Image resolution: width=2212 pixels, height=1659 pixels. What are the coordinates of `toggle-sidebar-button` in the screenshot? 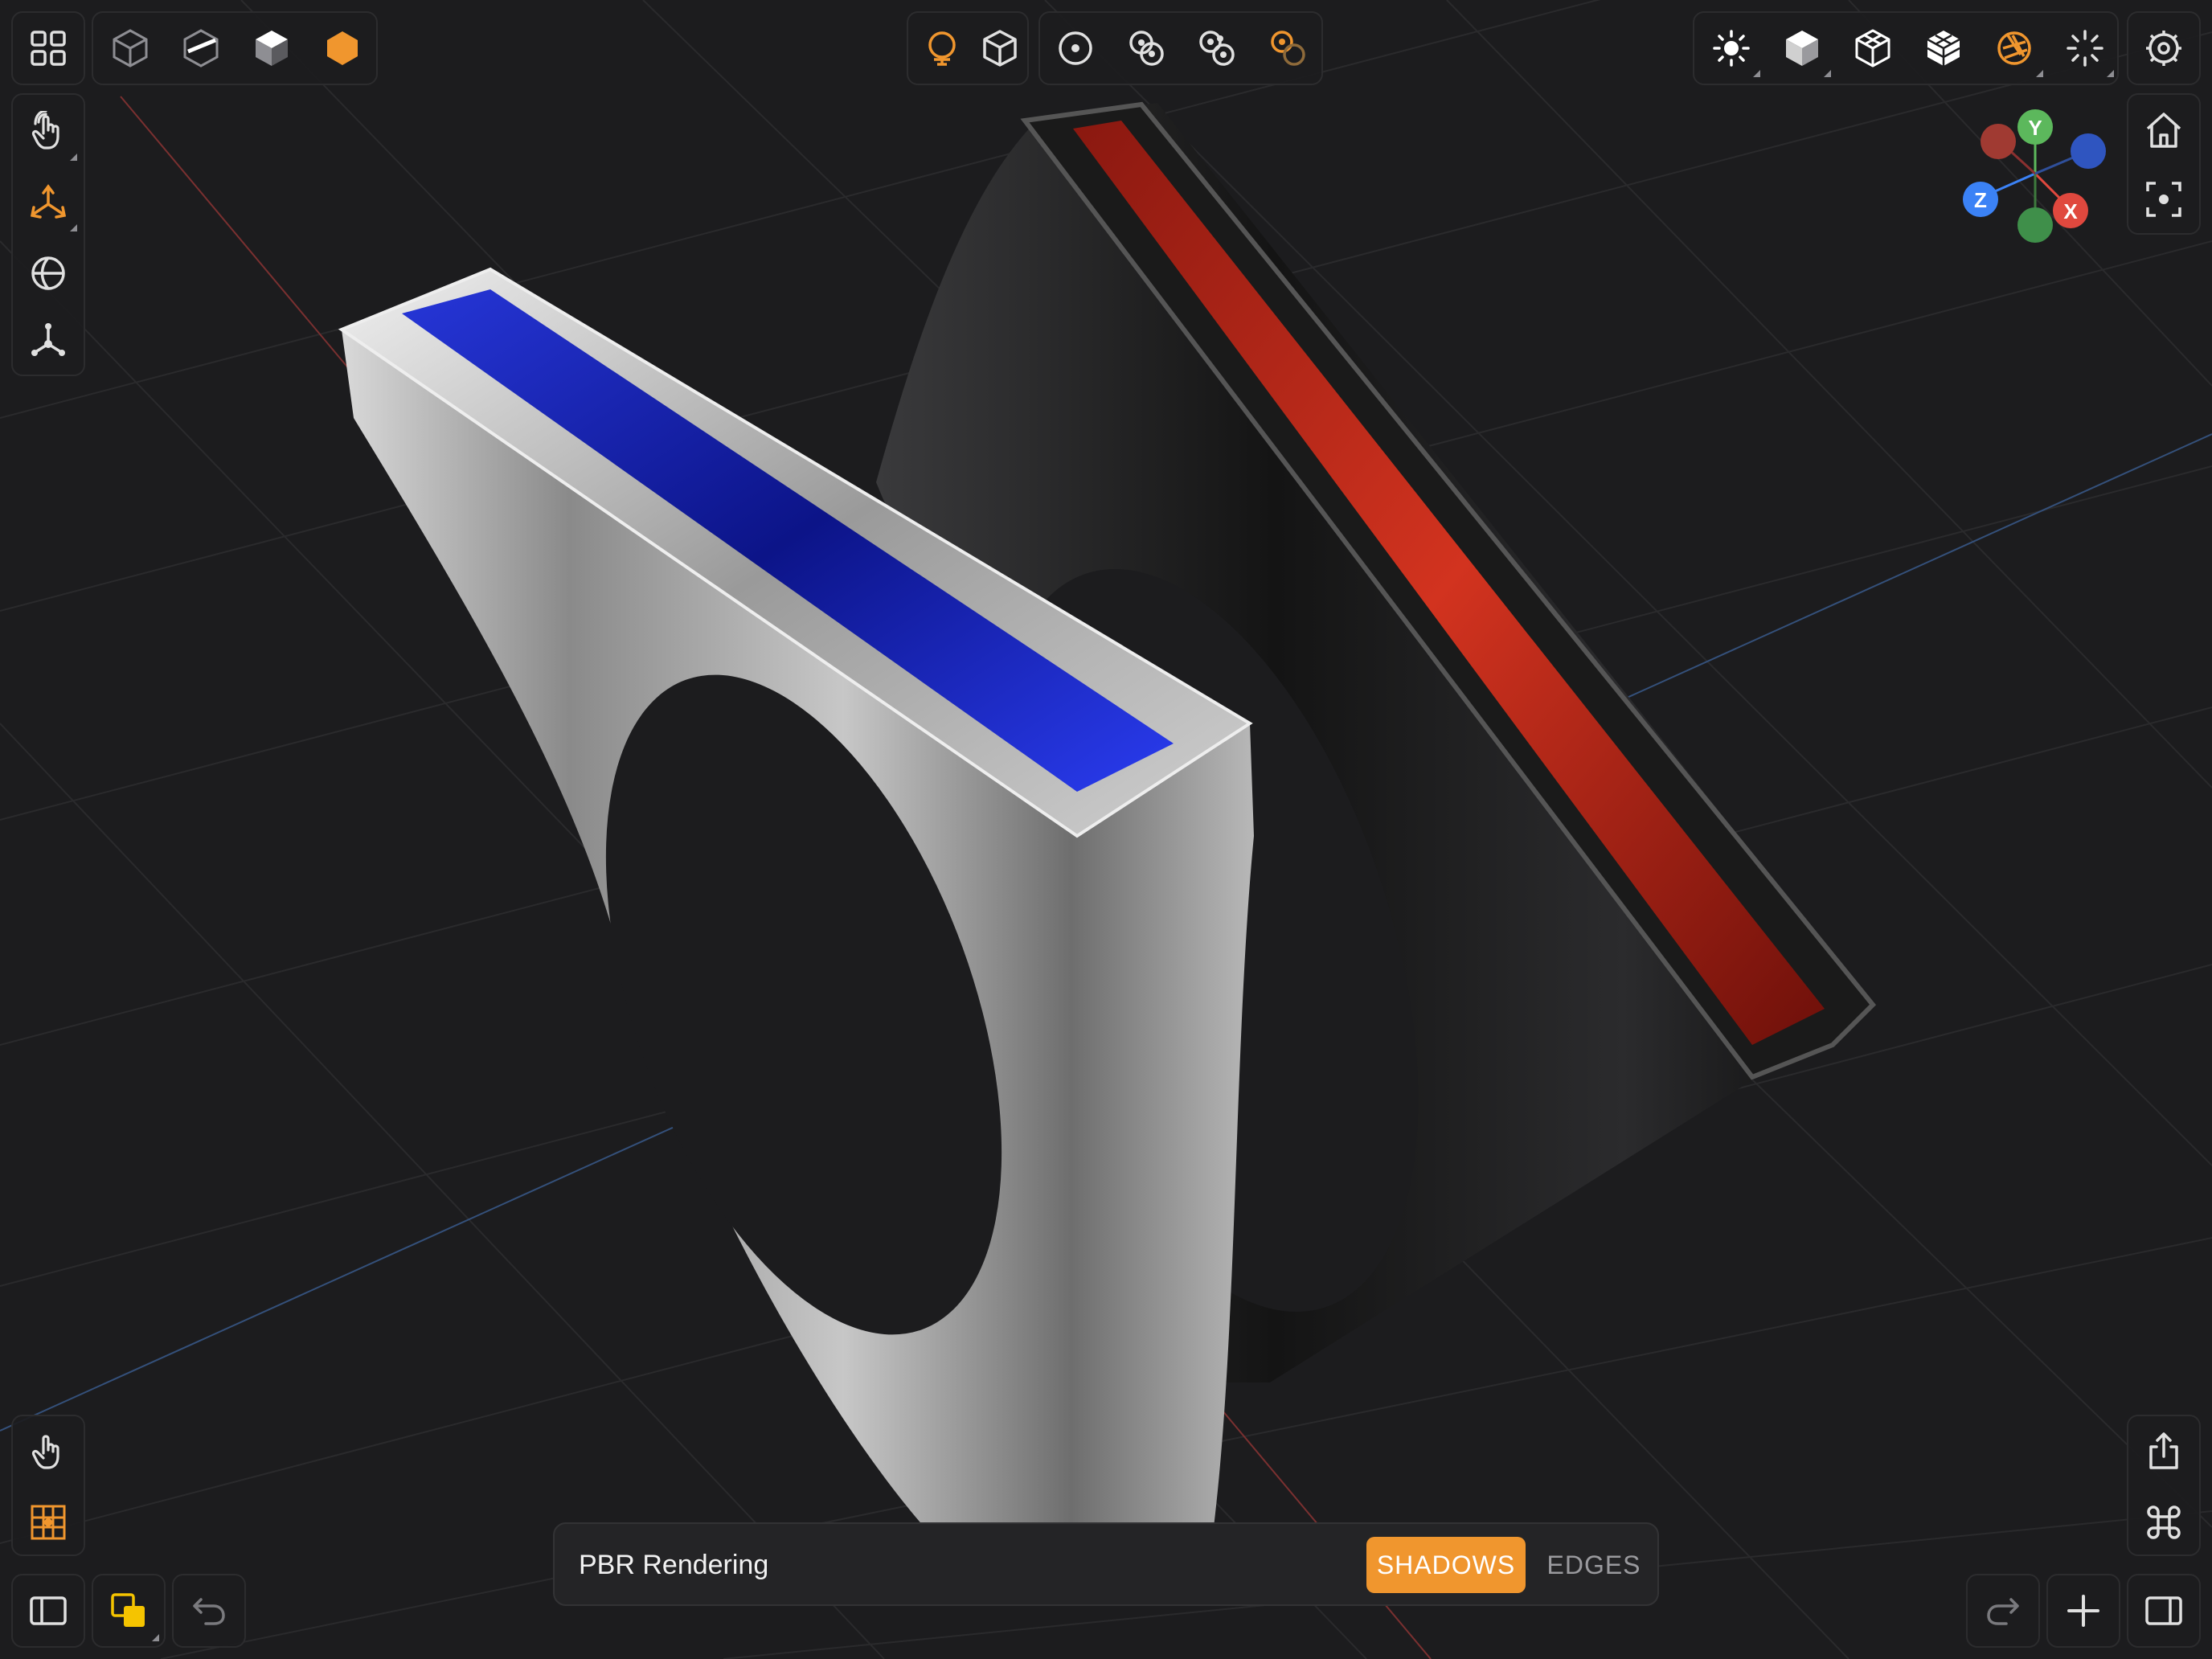 It's located at (48, 1611).